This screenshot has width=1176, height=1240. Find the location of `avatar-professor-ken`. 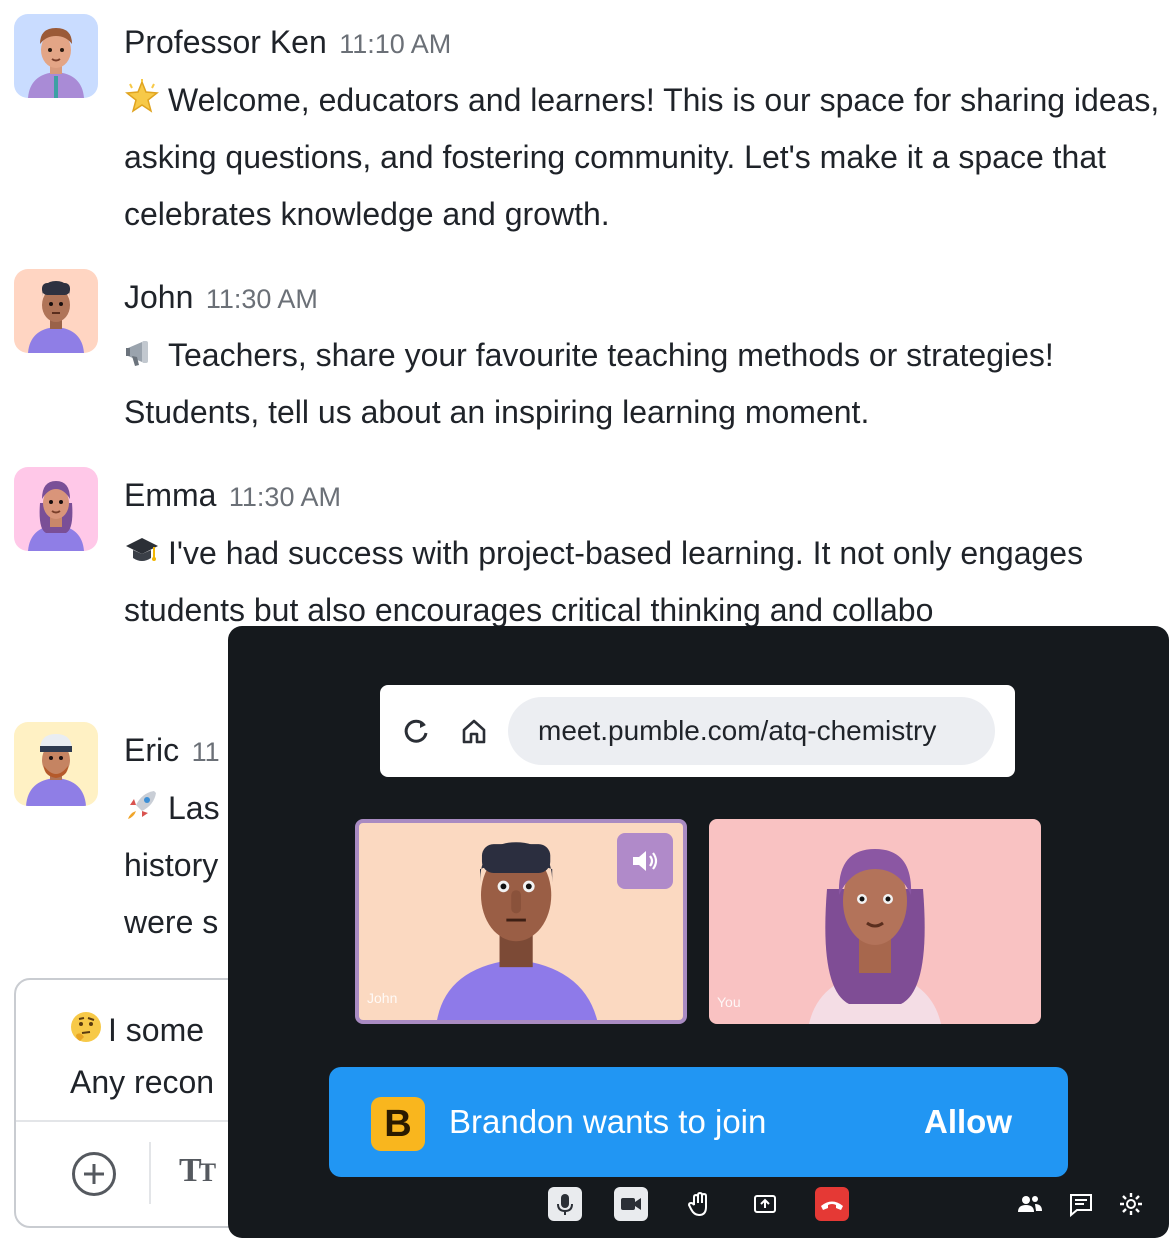

avatar-professor-ken is located at coordinates (56, 56).